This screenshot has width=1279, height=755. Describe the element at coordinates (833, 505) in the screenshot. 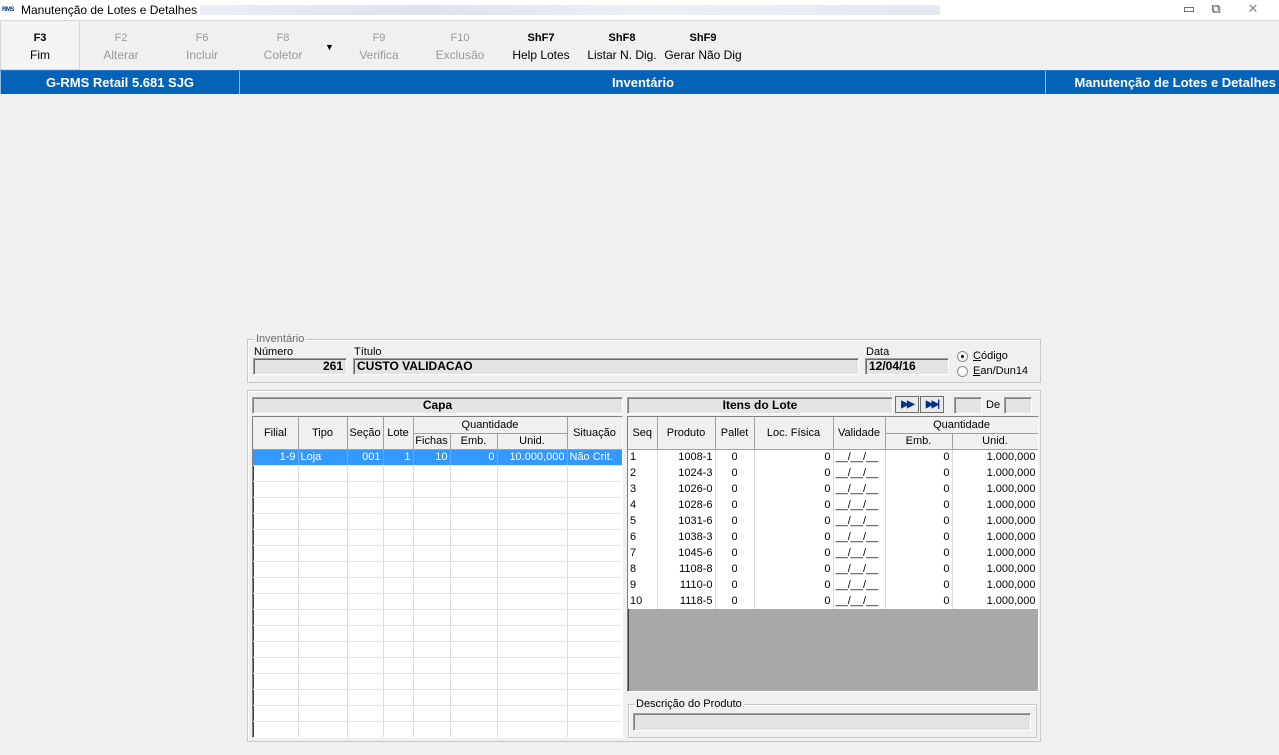

I see `itens-row: 4 1028-6 0 0 __/__/__ 0 1.000,000` at that location.